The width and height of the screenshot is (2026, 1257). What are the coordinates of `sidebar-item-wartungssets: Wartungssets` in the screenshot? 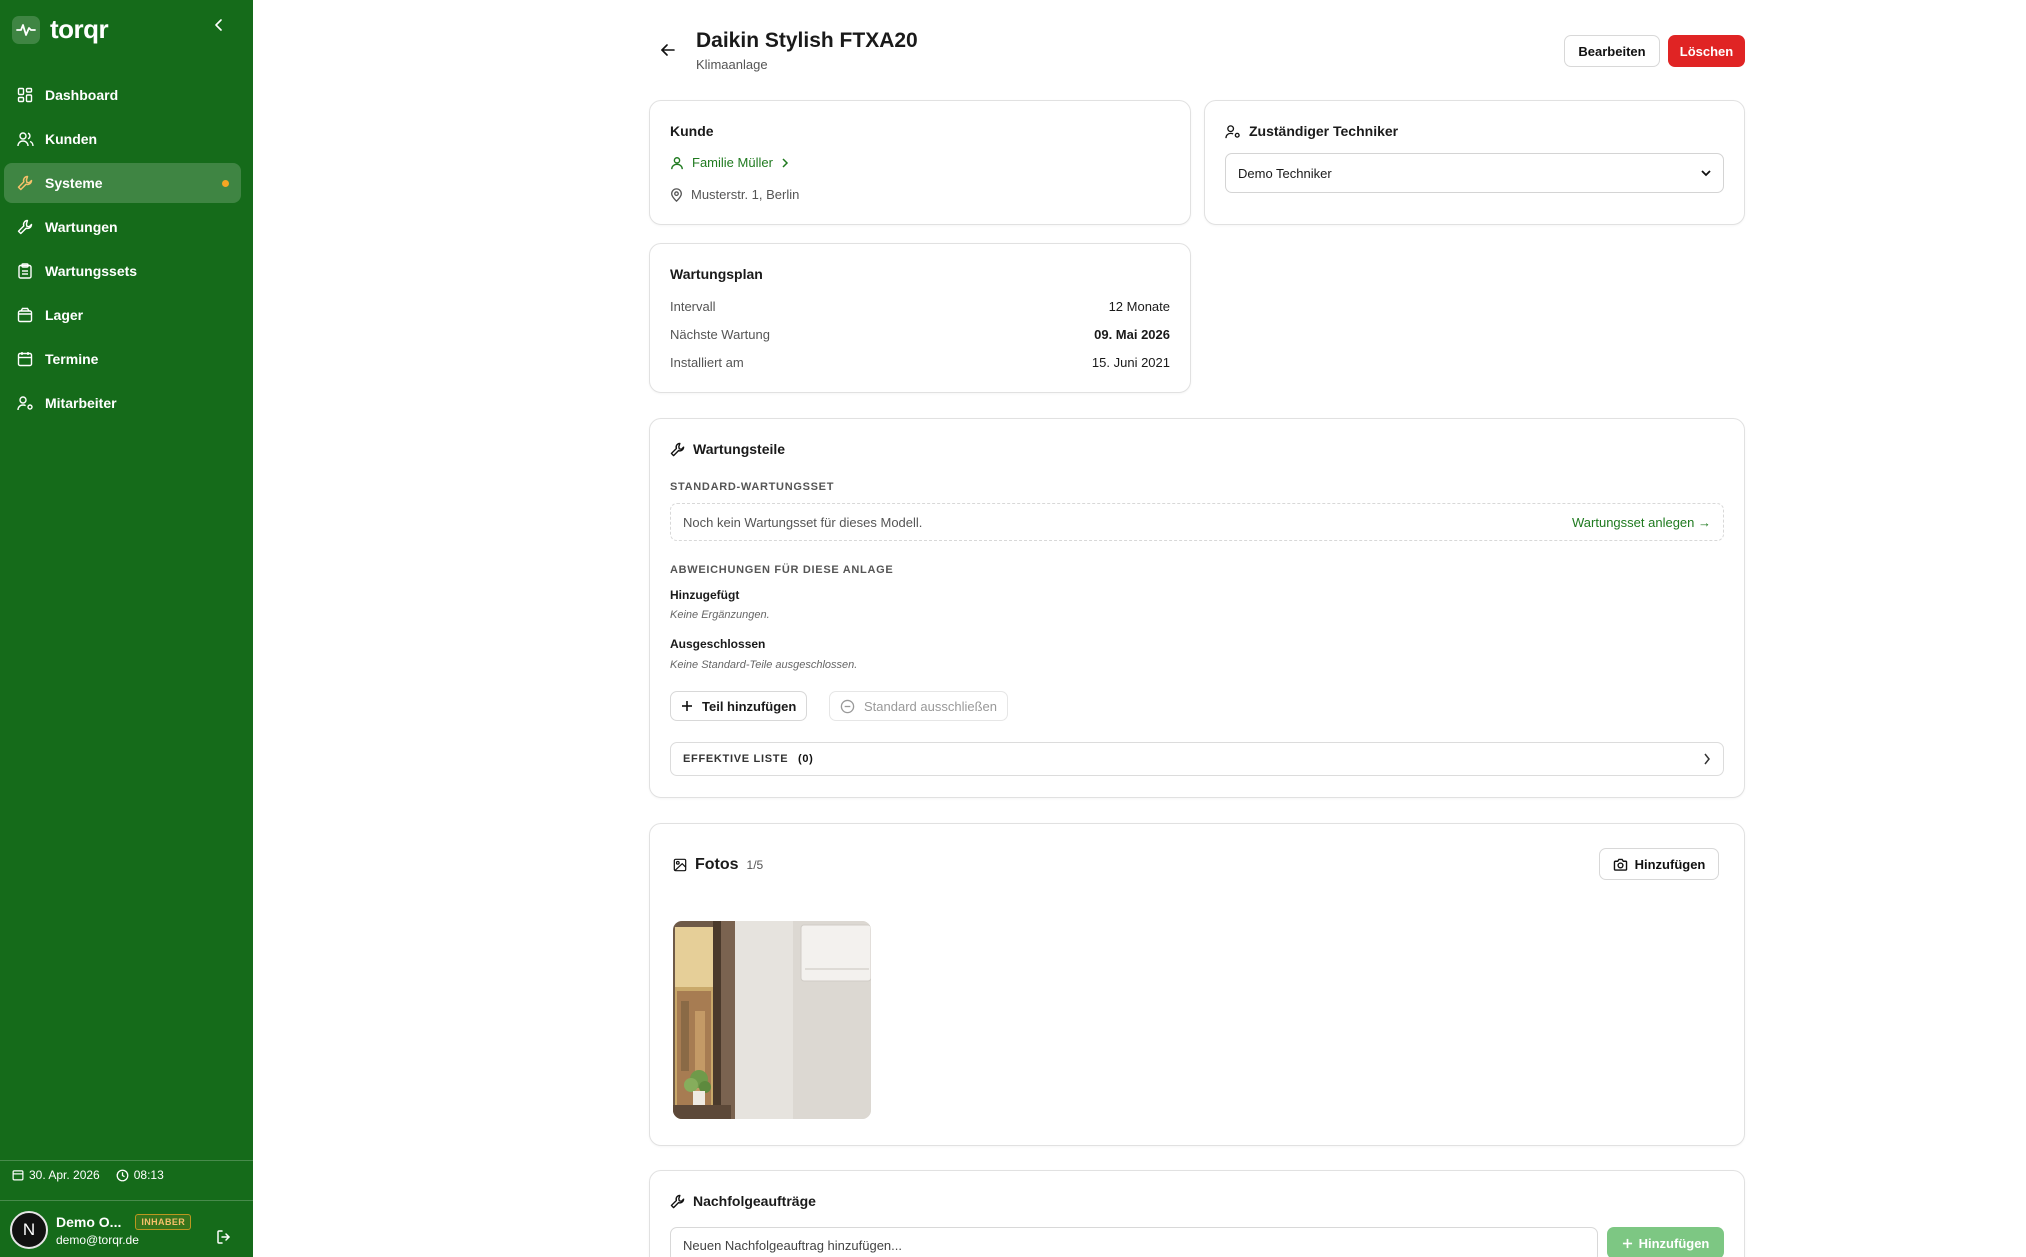 It's located at (122, 271).